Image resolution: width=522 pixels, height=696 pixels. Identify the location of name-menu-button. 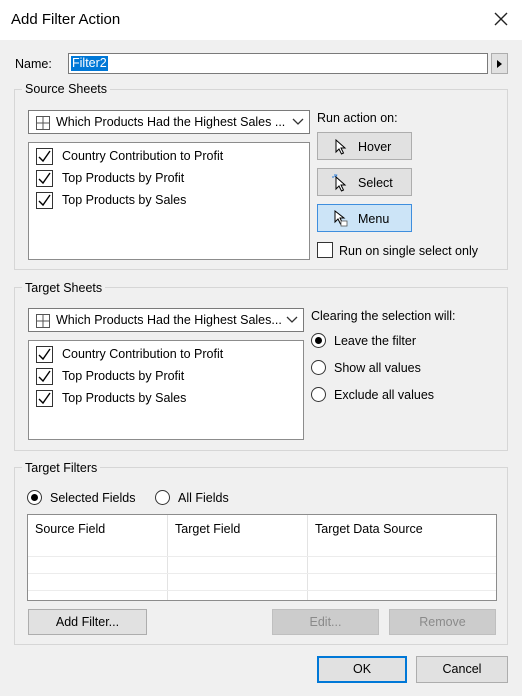
(499, 63).